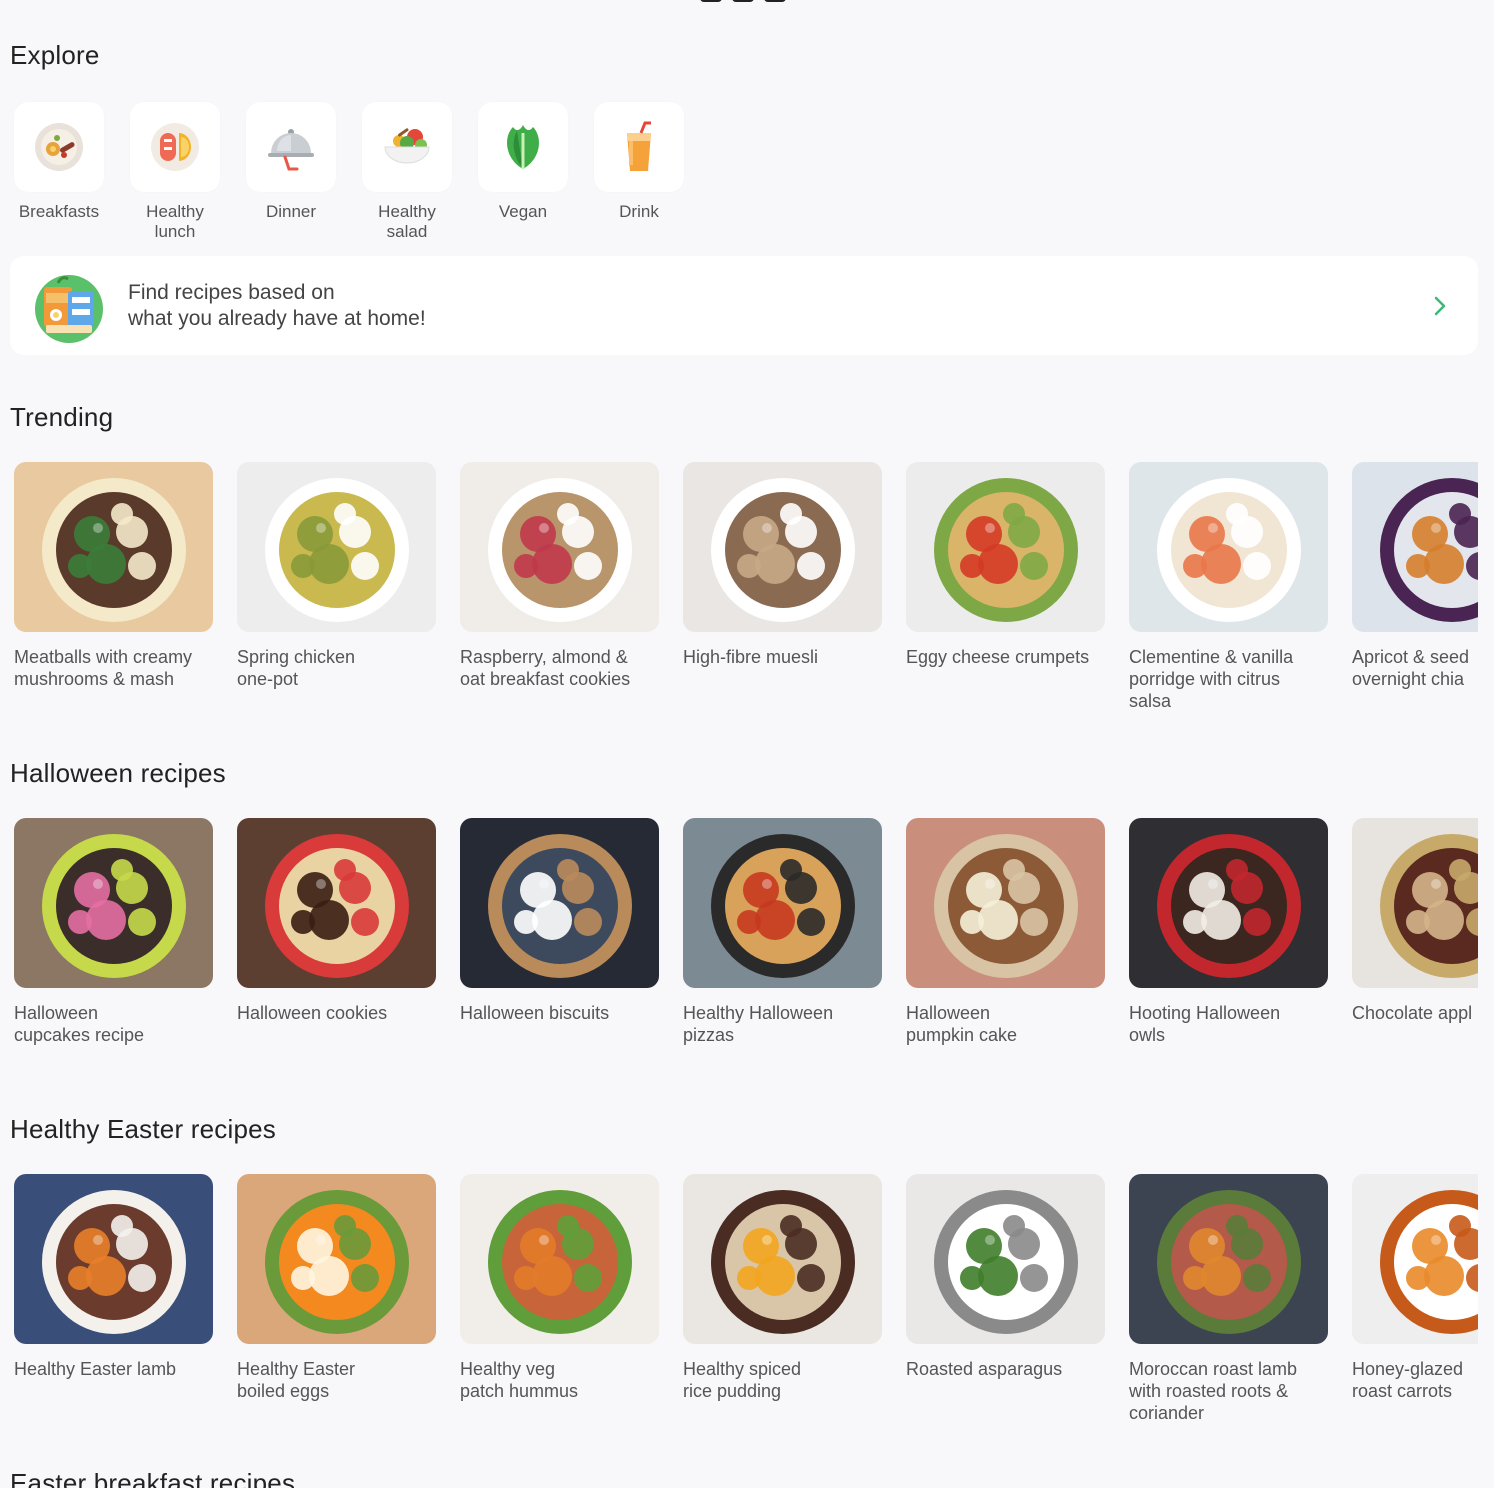  Describe the element at coordinates (758, 1024) in the screenshot. I see `recipe-title: Healthy Halloween pizzas` at that location.